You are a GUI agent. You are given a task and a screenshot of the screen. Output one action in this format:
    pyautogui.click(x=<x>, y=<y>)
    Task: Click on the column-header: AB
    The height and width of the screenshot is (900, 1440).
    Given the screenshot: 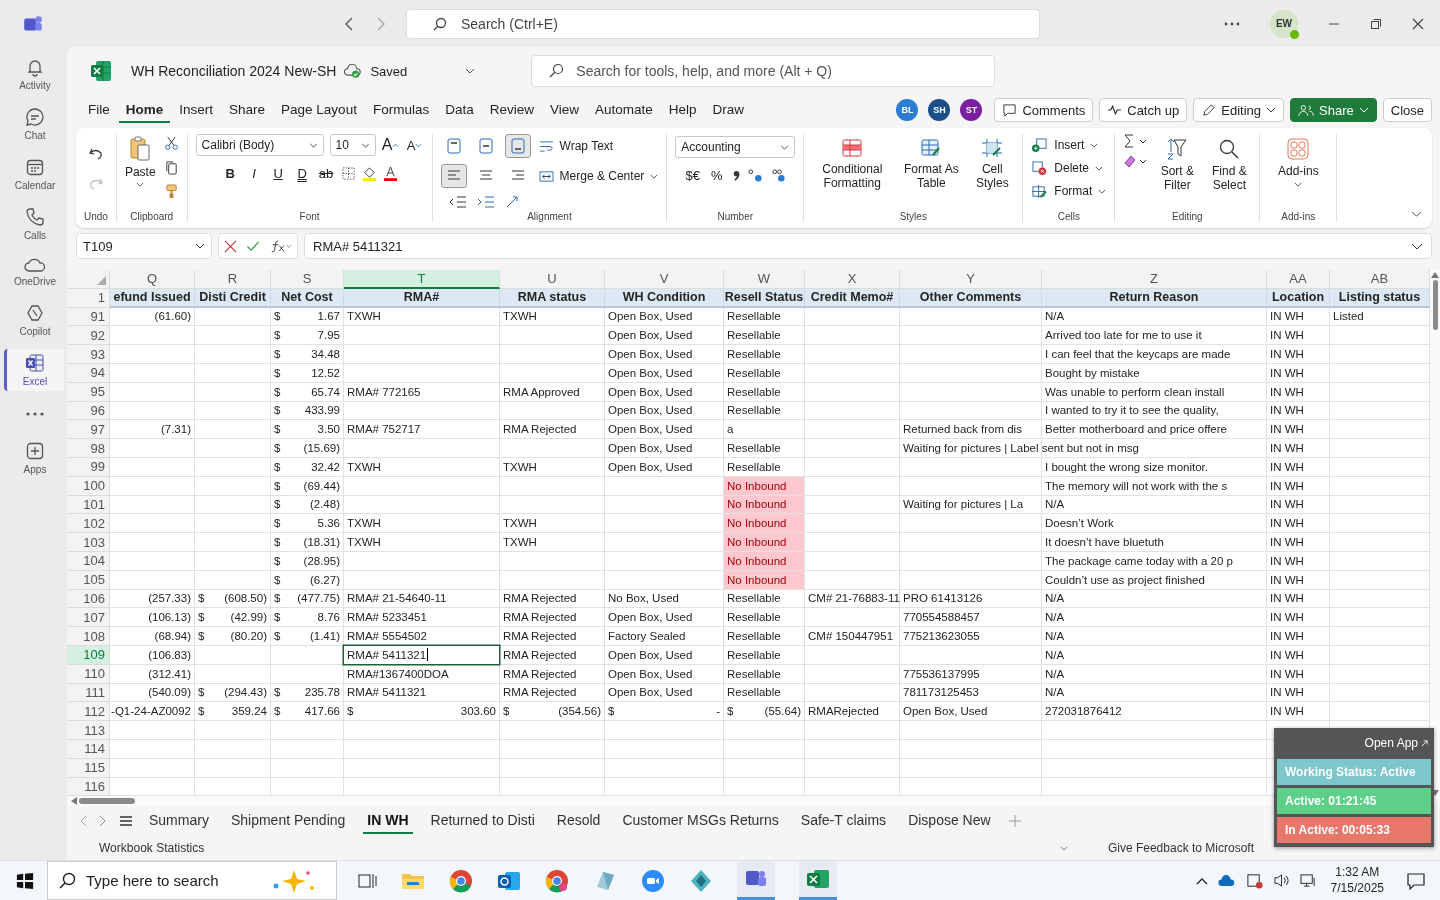 What is the action you would take?
    pyautogui.click(x=1380, y=279)
    